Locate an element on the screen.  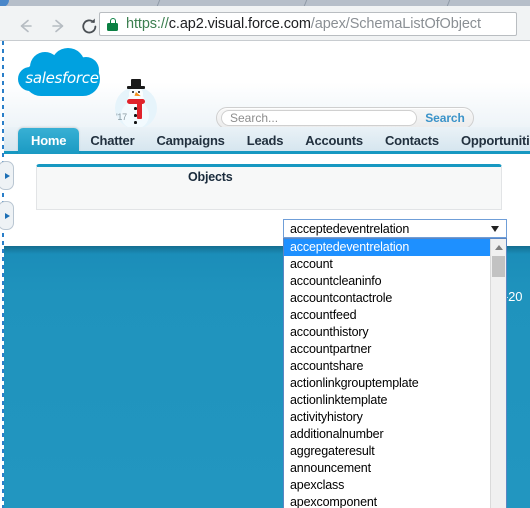
scroll-up-arrow-icon is located at coordinates (498, 247).